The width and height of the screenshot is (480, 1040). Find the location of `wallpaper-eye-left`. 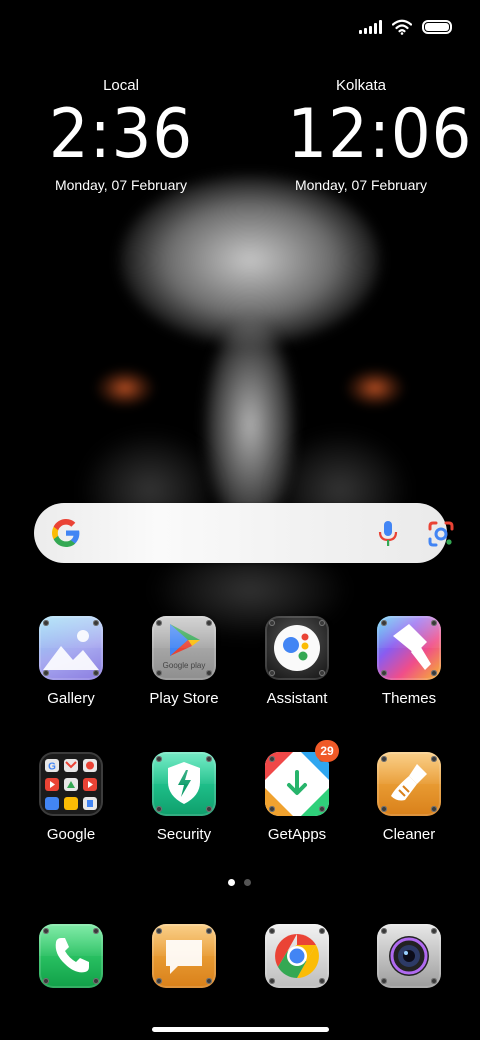

wallpaper-eye-left is located at coordinates (125, 388).